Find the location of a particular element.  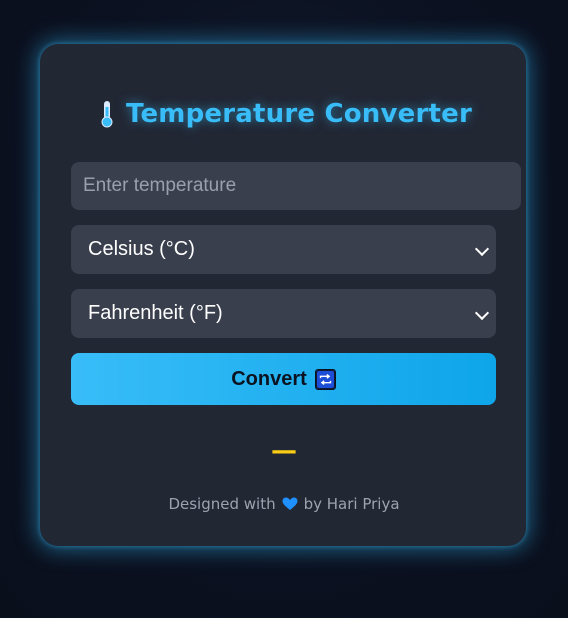

to-unit-value: Fahrenheit (°F) is located at coordinates (155, 313).